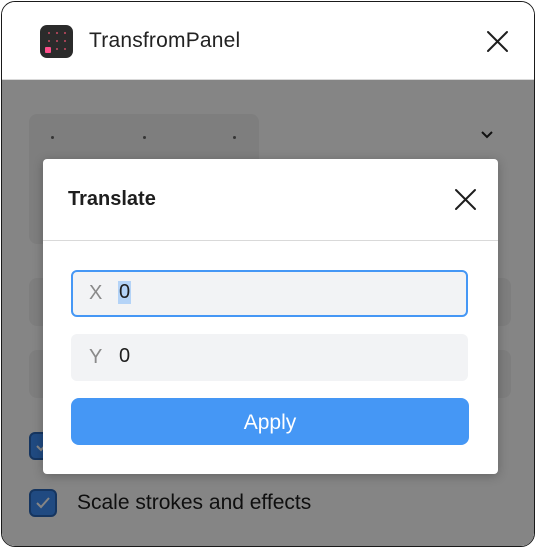 The height and width of the screenshot is (550, 538). Describe the element at coordinates (96, 357) in the screenshot. I see `y-axis-label: Y` at that location.